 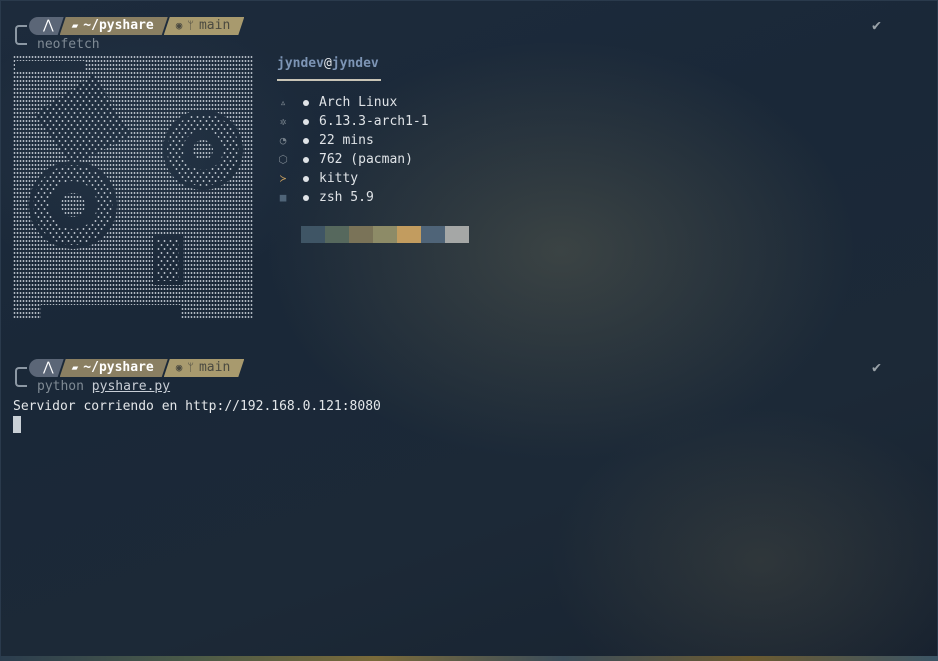 I want to click on info-row-shell: ■ zsh 5.9, so click(x=325, y=197).